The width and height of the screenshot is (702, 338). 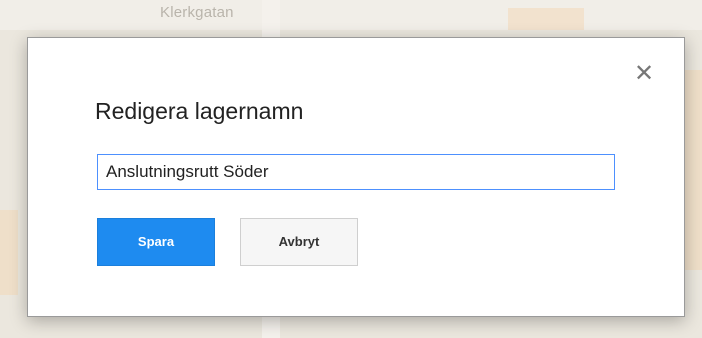 I want to click on layer-name-input, so click(x=356, y=172).